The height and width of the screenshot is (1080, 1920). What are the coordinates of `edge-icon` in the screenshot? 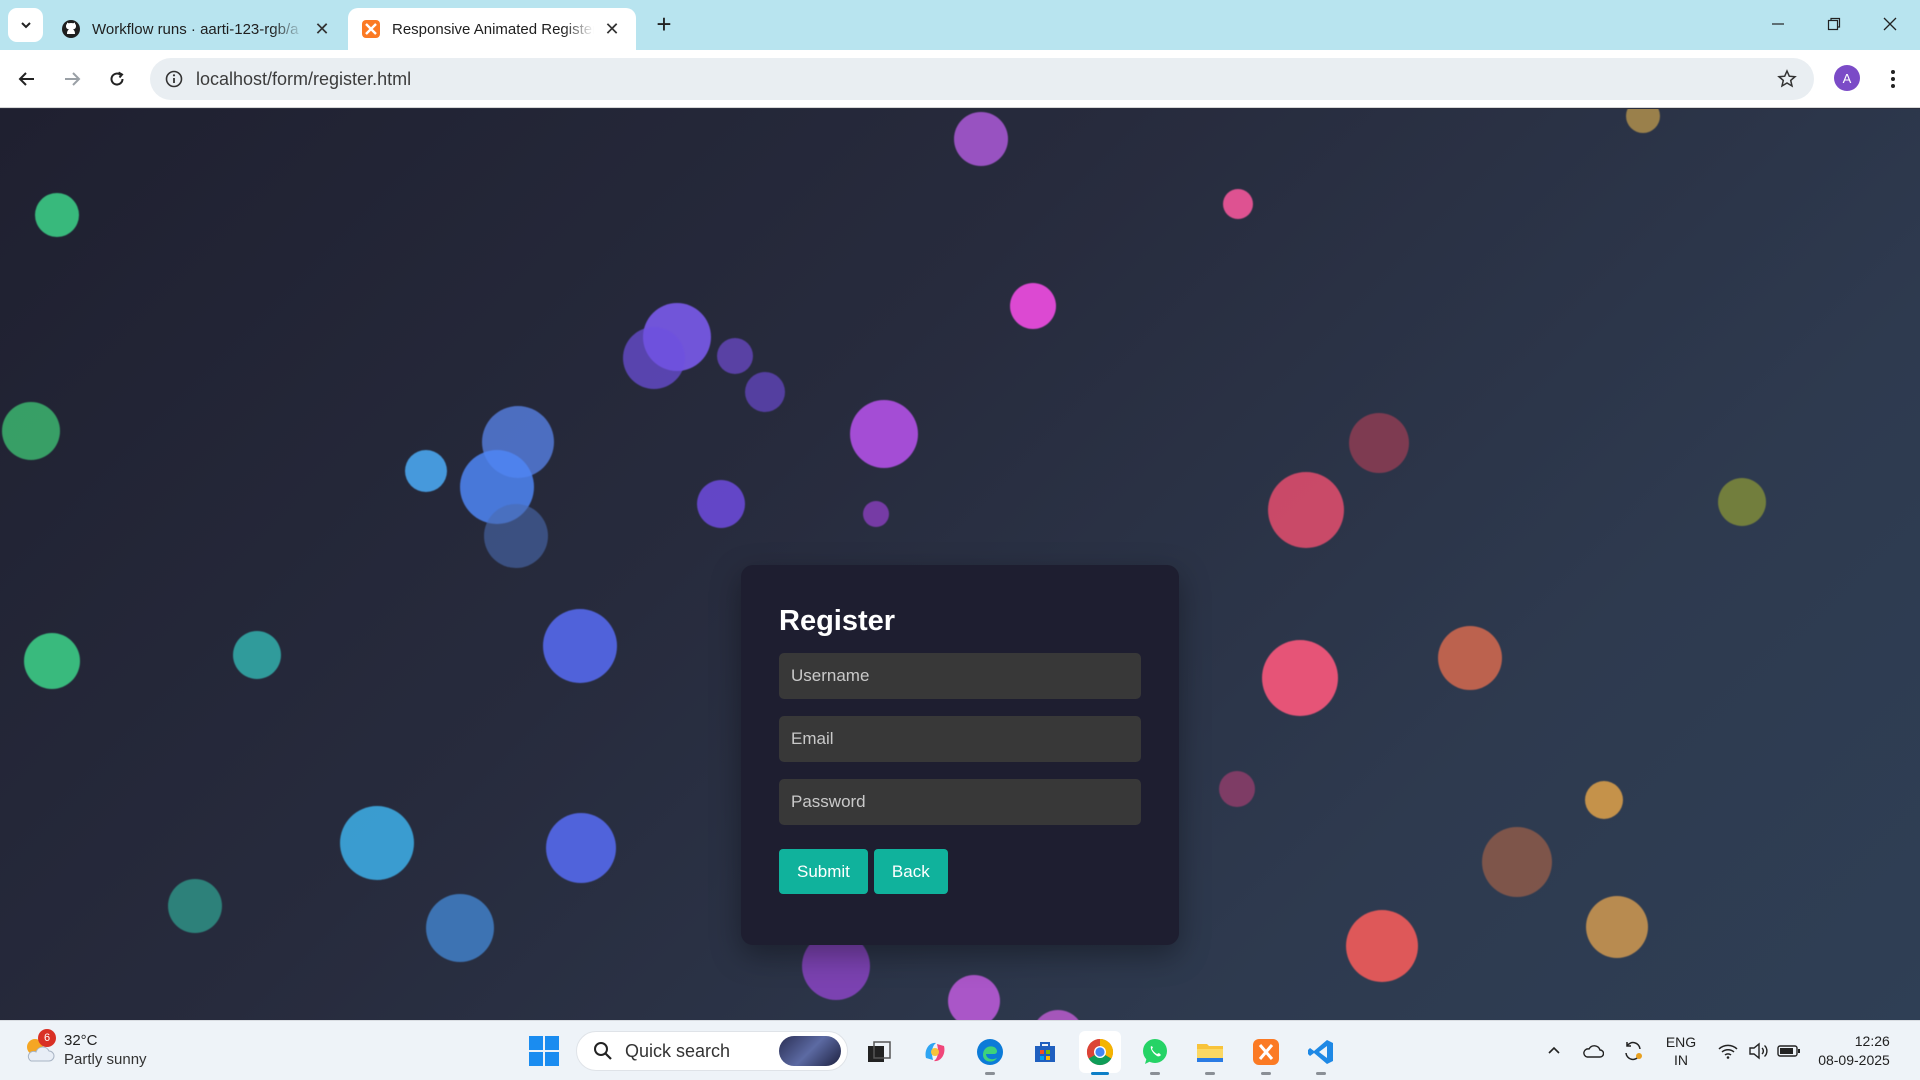 It's located at (990, 1053).